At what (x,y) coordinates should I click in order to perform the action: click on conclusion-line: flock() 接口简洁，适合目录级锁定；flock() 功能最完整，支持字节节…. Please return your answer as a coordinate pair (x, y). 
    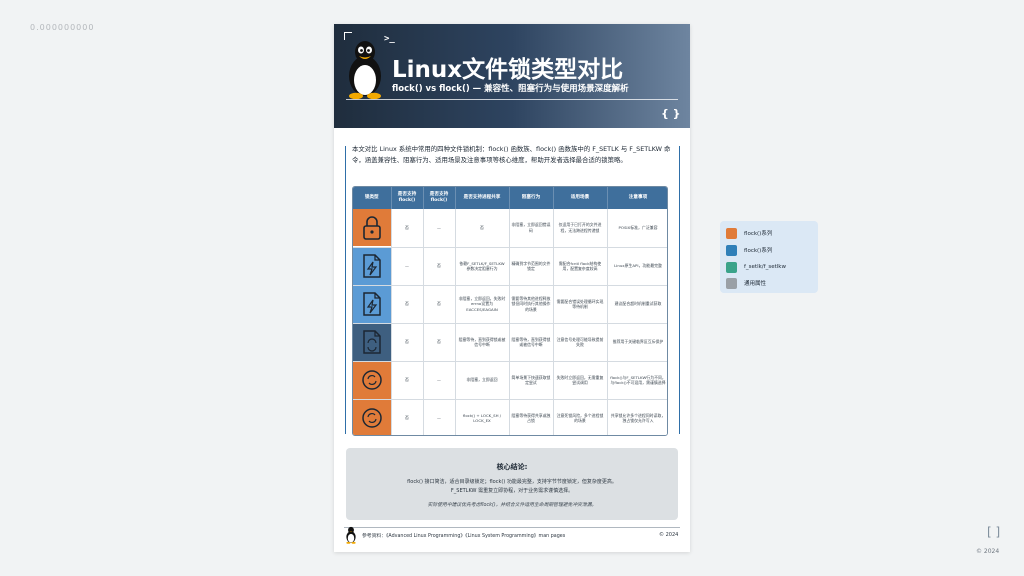
    Looking at the image, I should click on (512, 482).